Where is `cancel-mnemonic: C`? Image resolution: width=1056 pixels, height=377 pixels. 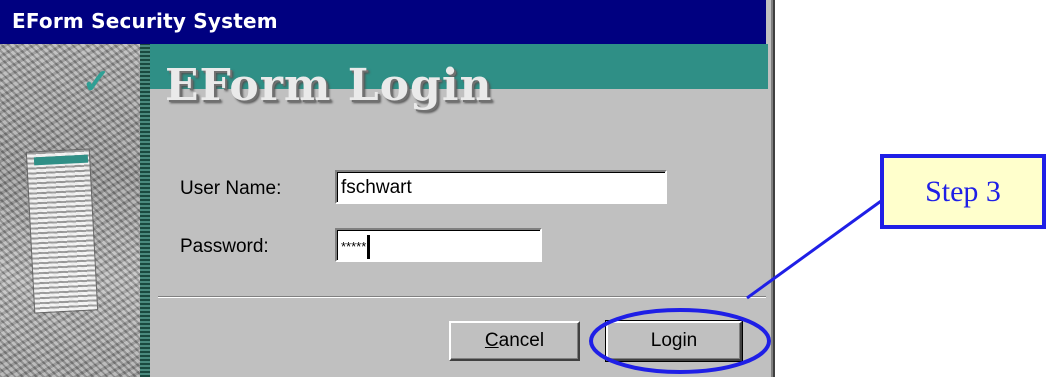
cancel-mnemonic: C is located at coordinates (491, 340).